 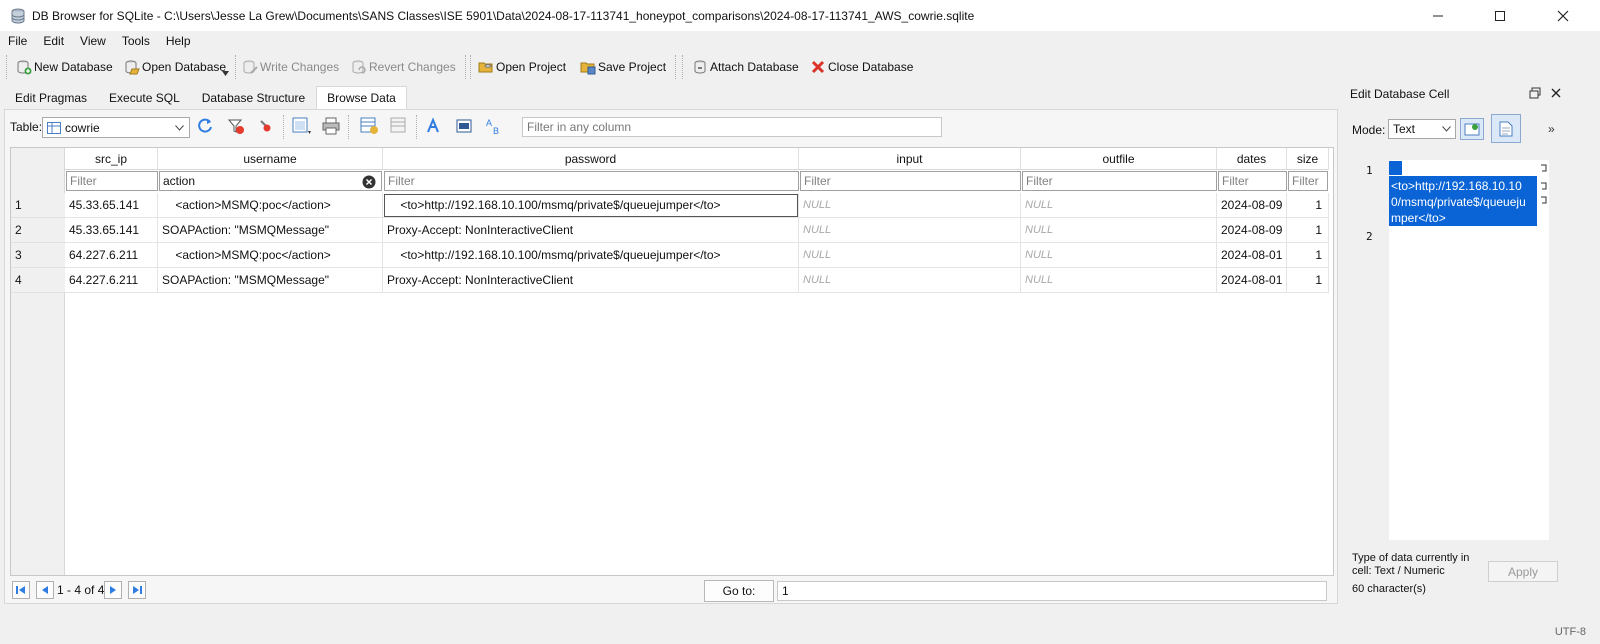 I want to click on column-header-src-ip: src_ip, so click(x=111, y=159).